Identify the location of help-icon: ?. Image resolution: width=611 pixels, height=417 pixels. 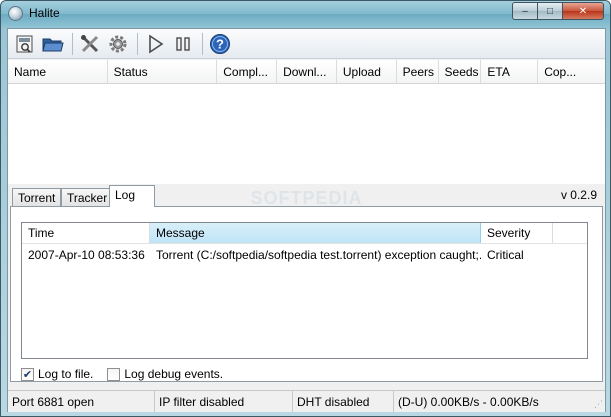
(220, 43).